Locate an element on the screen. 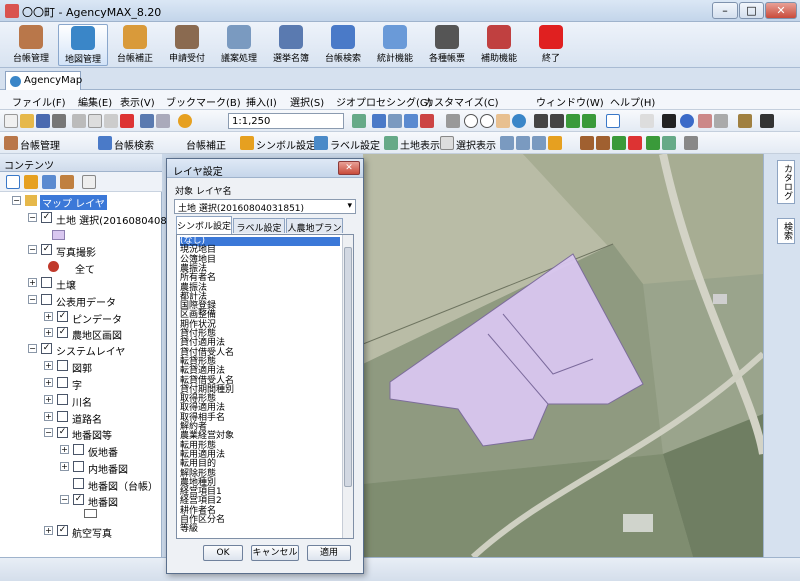  tree-item: − ✓ システムレイヤ is located at coordinates (81, 350).